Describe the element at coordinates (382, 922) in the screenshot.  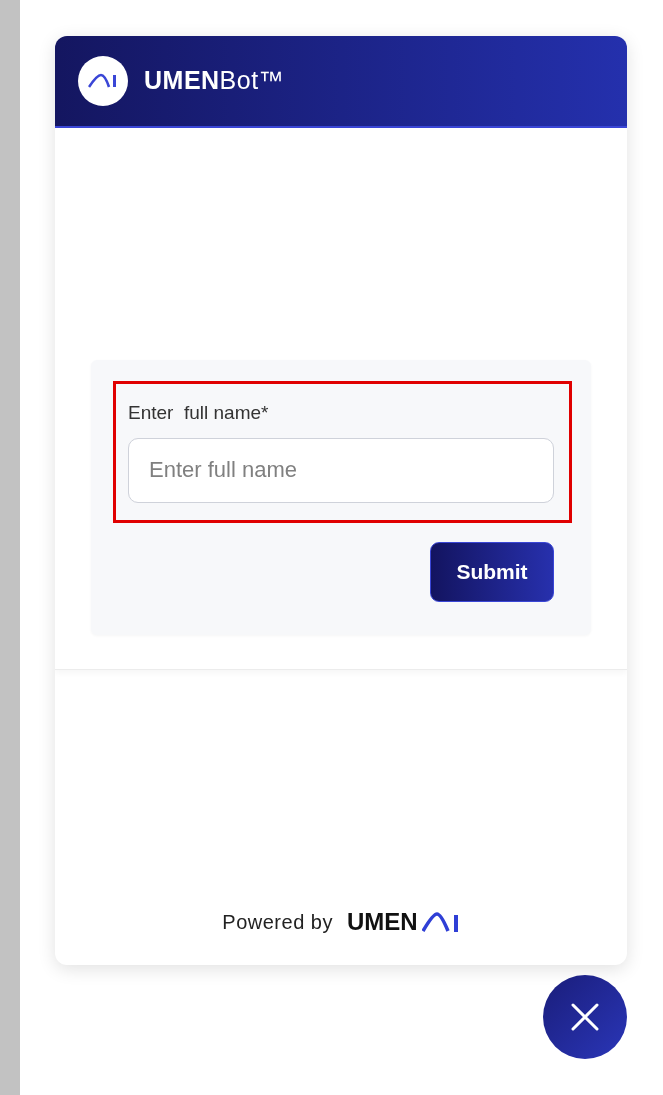
I see `brand-logo-text: UMEN` at that location.